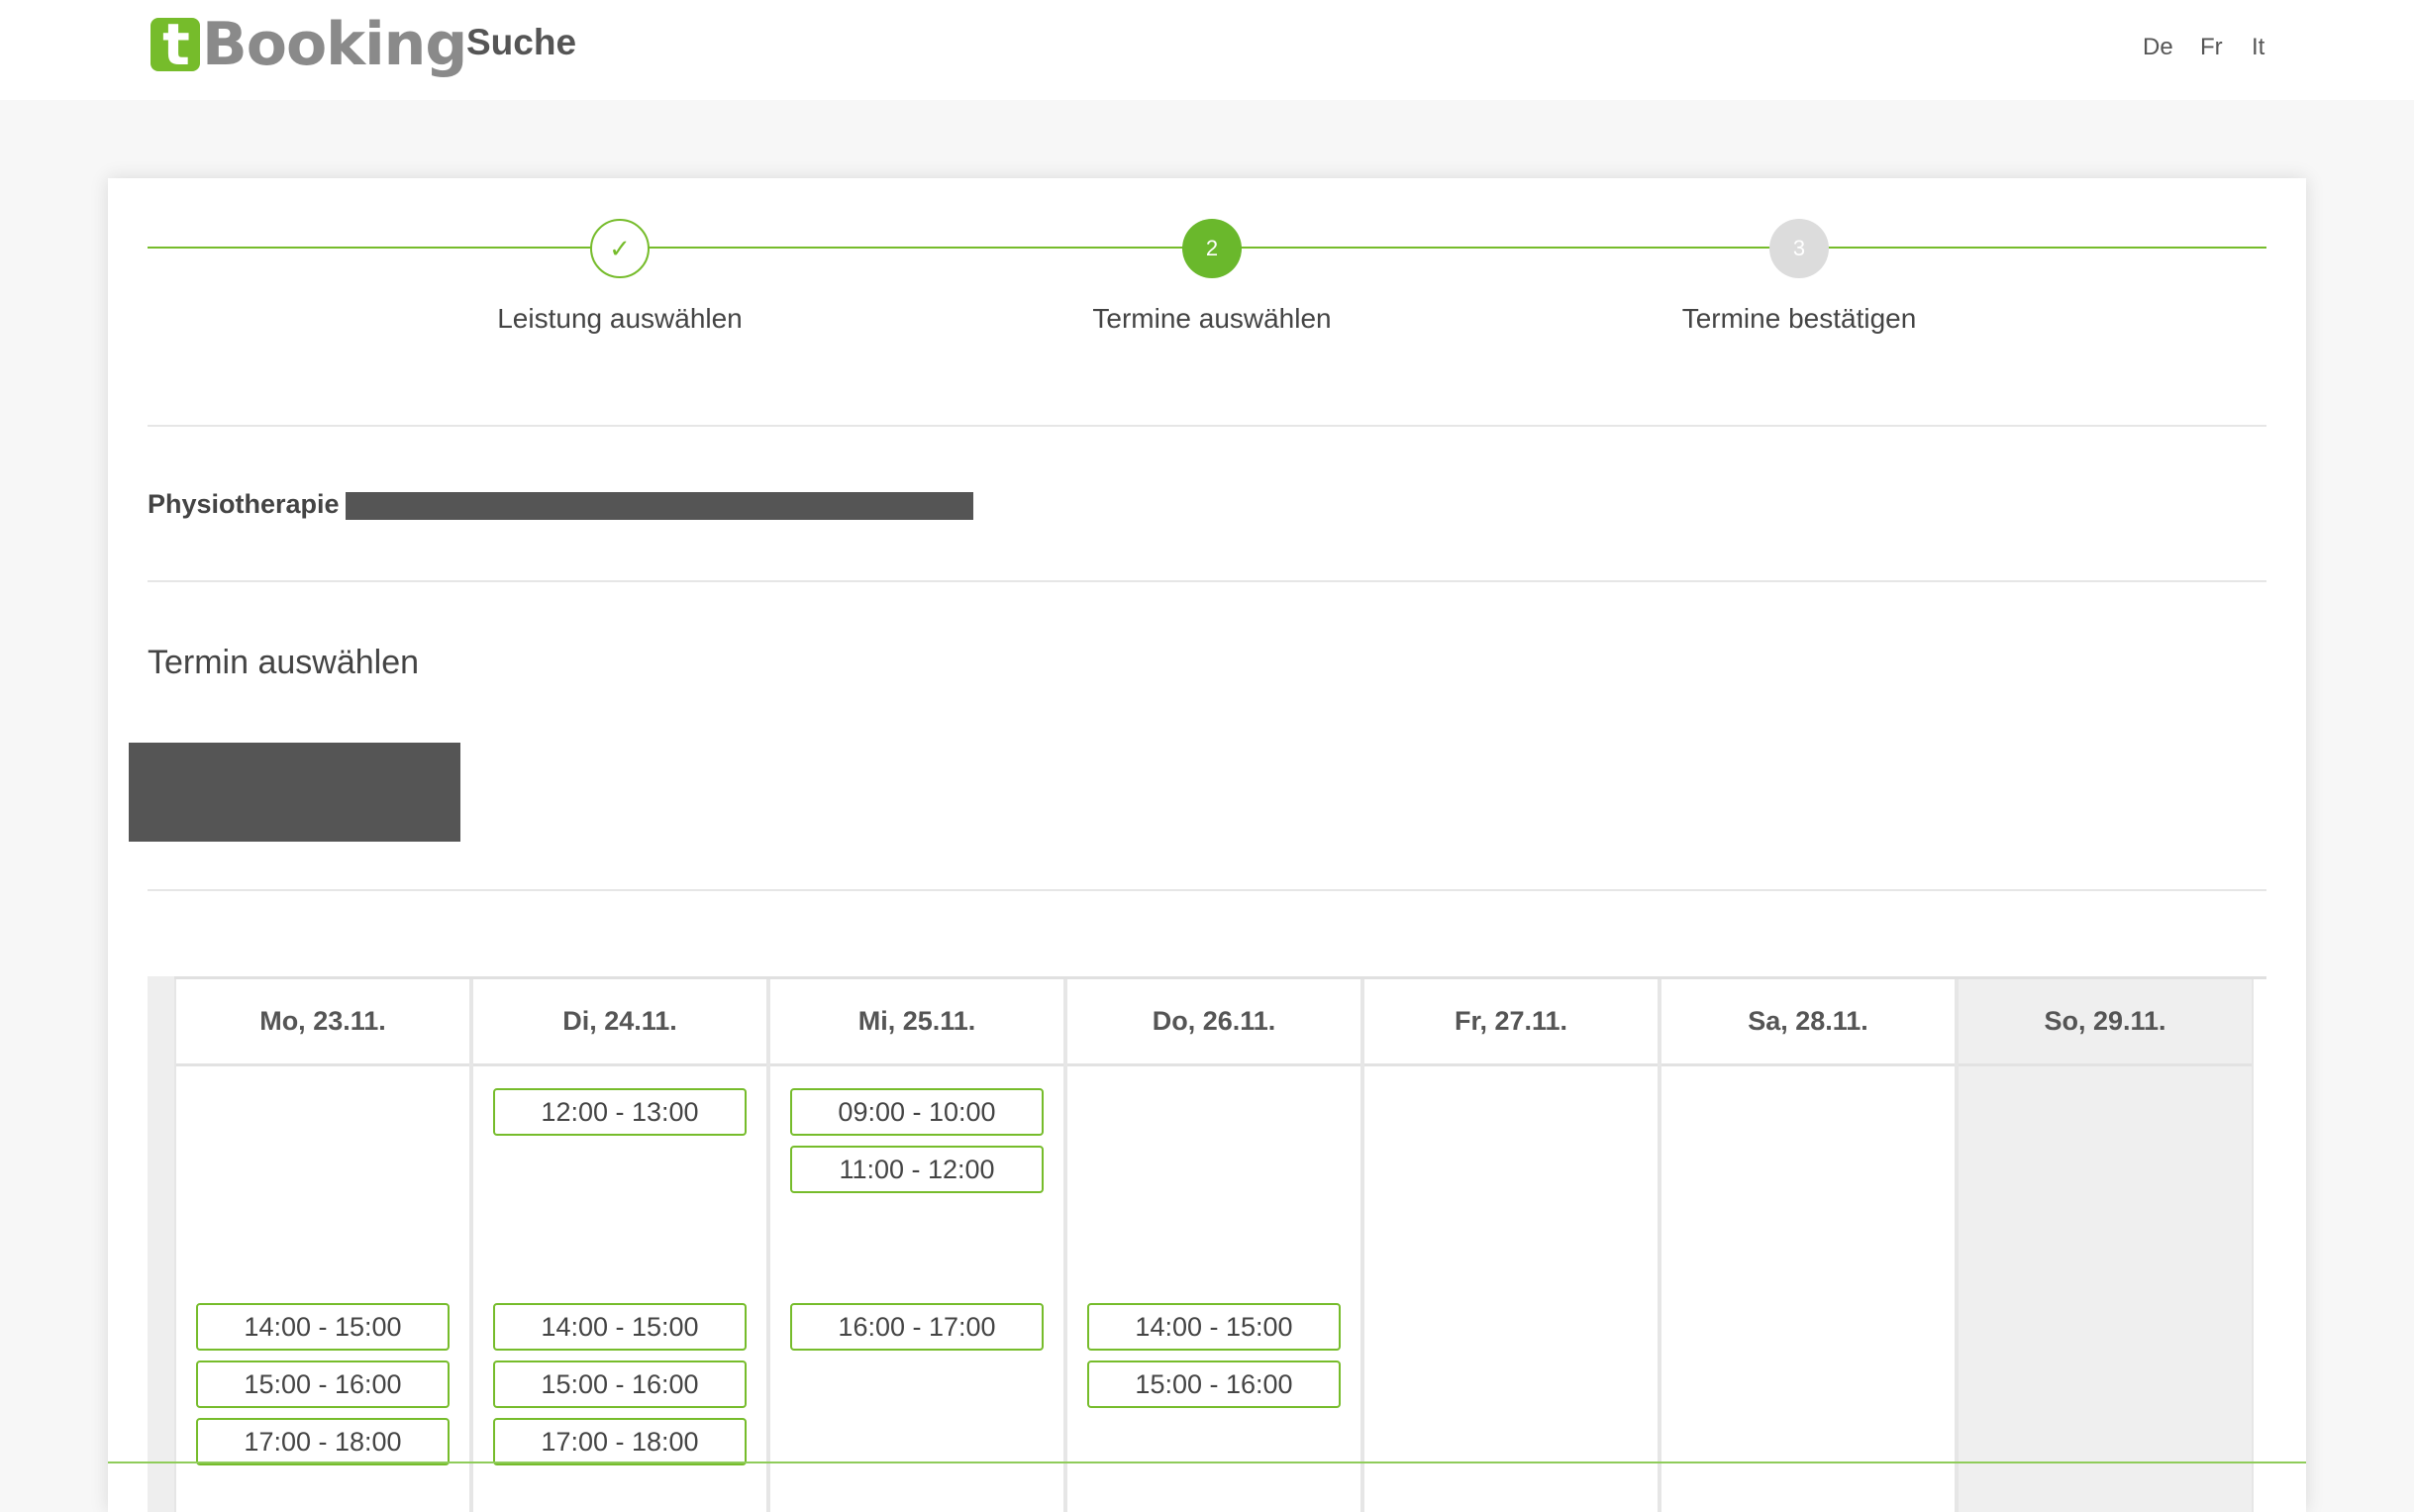 This screenshot has height=1512, width=2414. I want to click on day-header: Do, 26.11., so click(1213, 1022).